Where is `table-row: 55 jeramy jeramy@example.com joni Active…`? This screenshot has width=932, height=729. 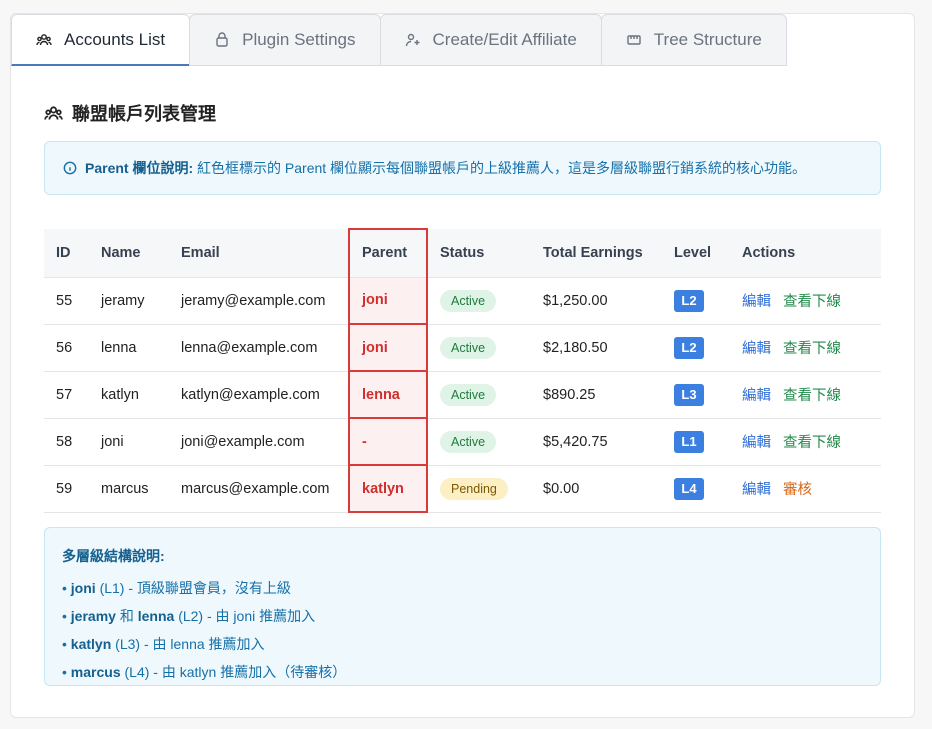 table-row: 55 jeramy jeramy@example.com joni Active… is located at coordinates (462, 301).